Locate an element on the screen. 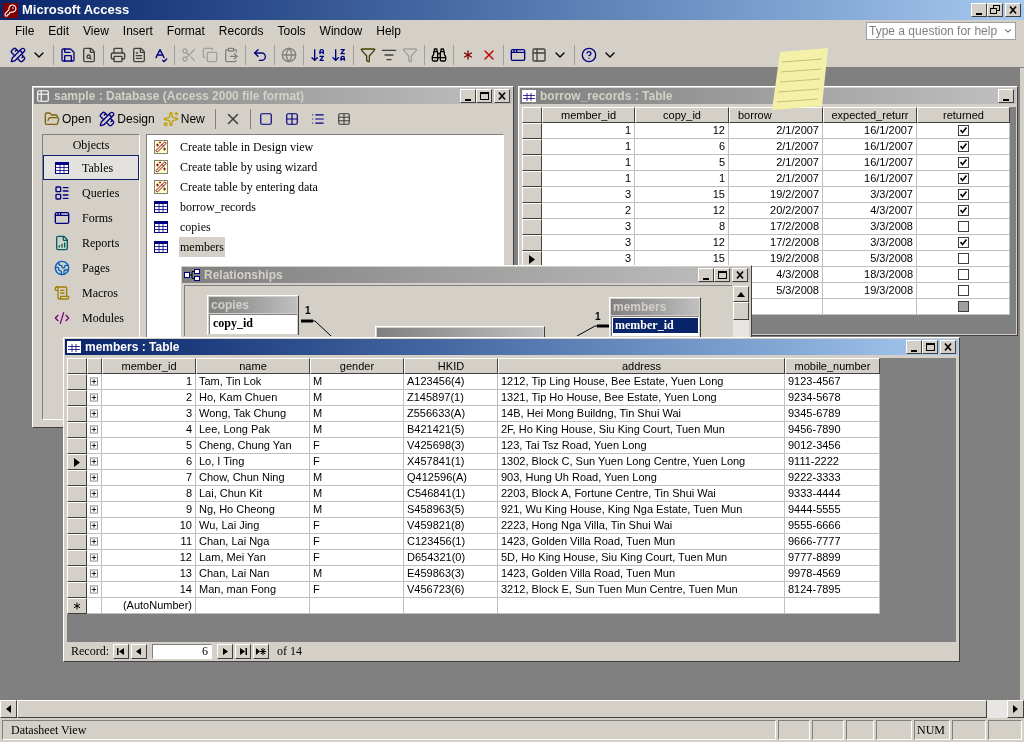 The height and width of the screenshot is (742, 1024). column-header: expected_returr is located at coordinates (870, 115).